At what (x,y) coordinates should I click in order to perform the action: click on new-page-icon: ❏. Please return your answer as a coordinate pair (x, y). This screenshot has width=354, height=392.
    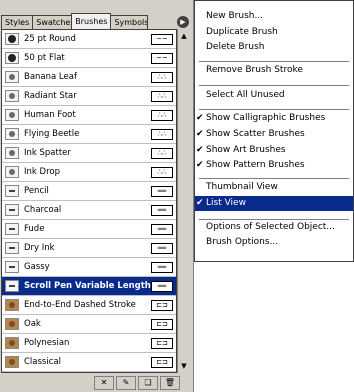
    Looking at the image, I should click on (148, 382).